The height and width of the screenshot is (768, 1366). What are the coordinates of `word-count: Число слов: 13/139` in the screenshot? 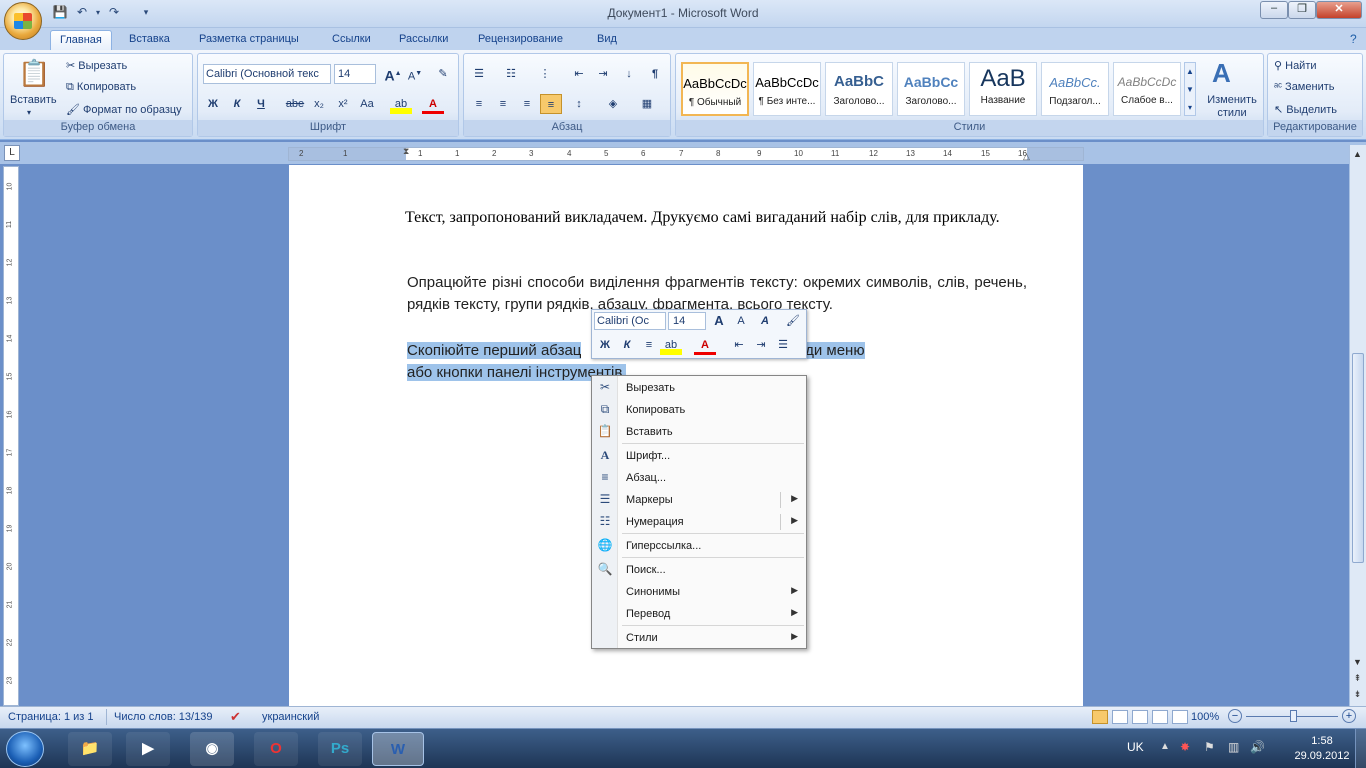 It's located at (163, 717).